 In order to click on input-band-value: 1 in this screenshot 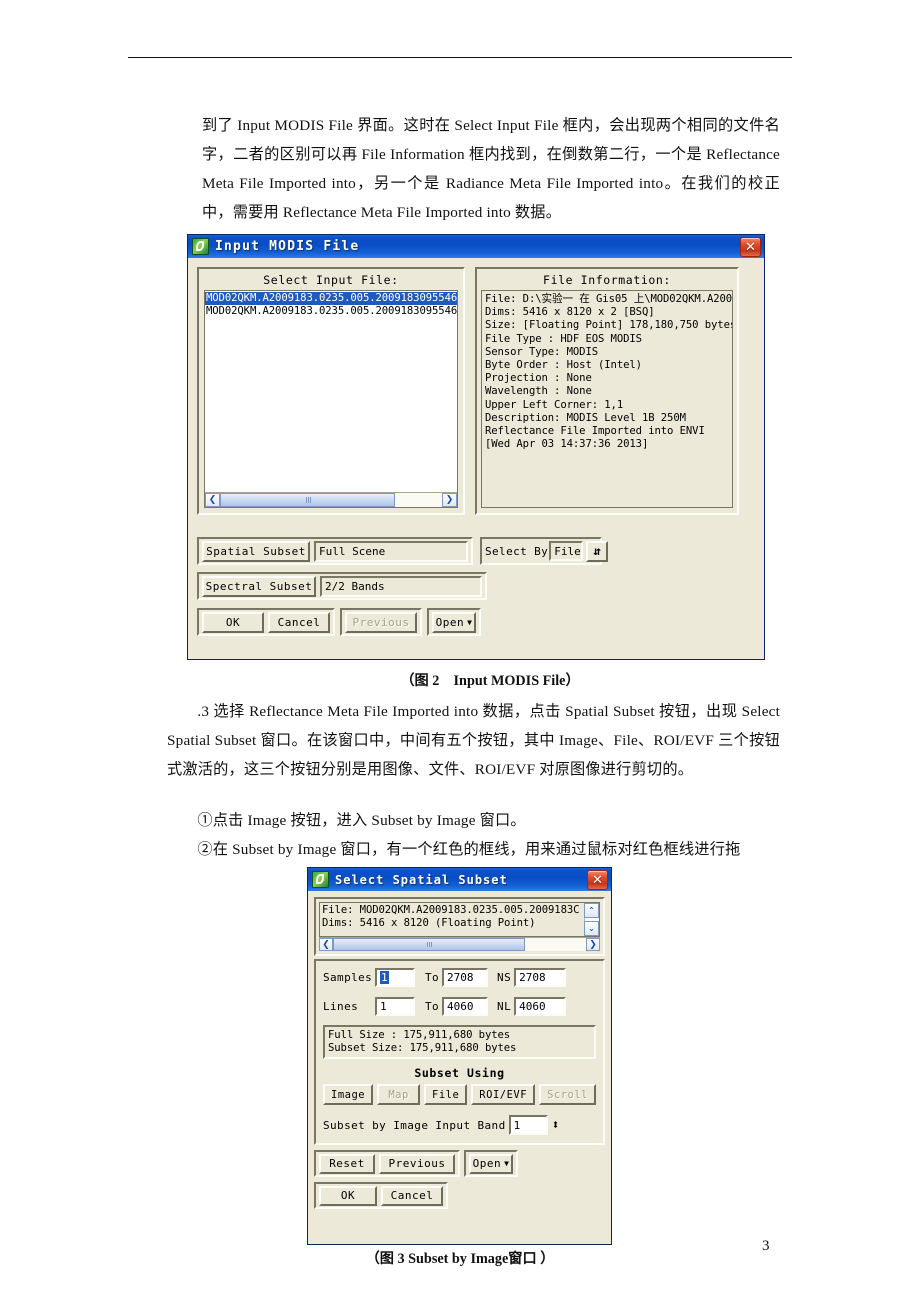, I will do `click(528, 1125)`.